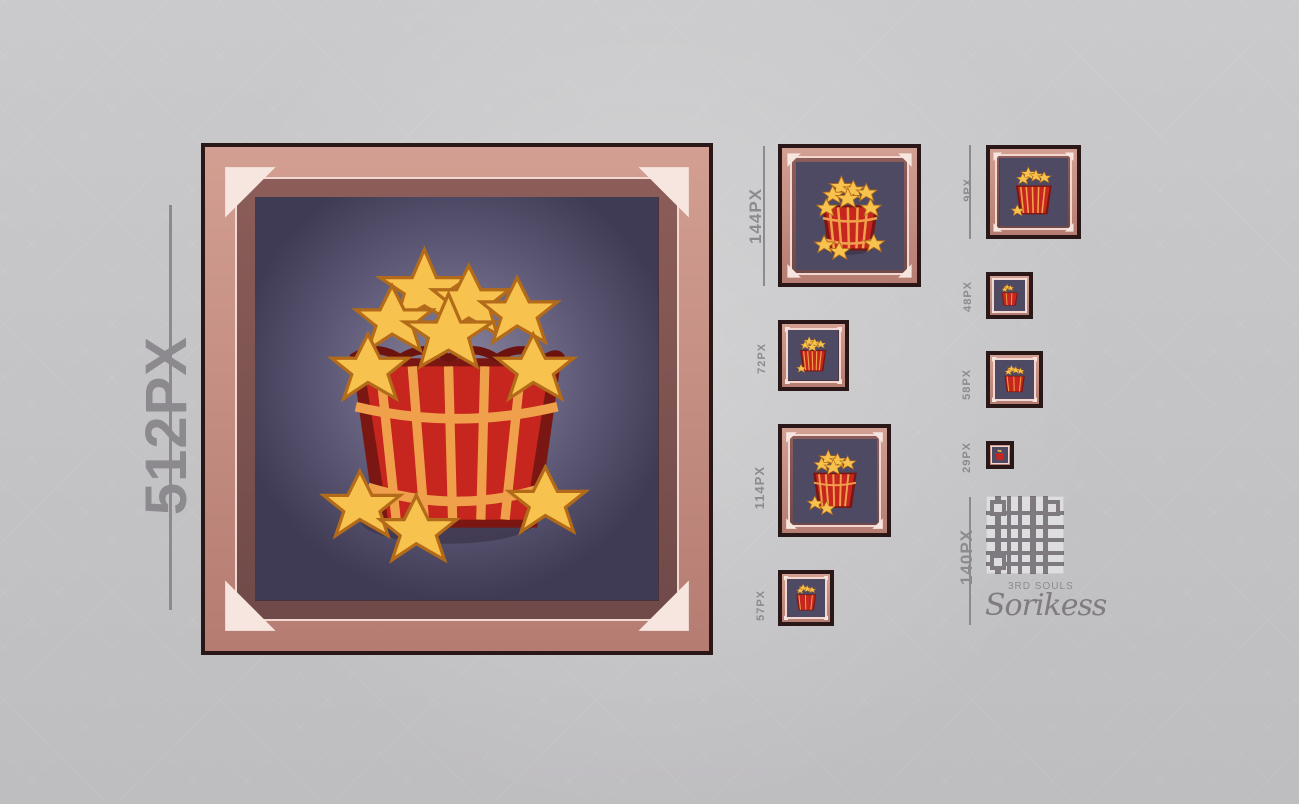  Describe the element at coordinates (998, 562) in the screenshot. I see `qr-finder-pattern` at that location.